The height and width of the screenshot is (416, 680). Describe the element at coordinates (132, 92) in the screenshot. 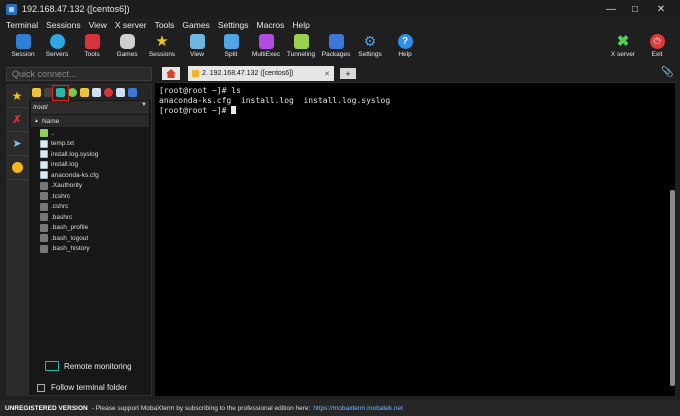

I see `permissions-icon` at that location.